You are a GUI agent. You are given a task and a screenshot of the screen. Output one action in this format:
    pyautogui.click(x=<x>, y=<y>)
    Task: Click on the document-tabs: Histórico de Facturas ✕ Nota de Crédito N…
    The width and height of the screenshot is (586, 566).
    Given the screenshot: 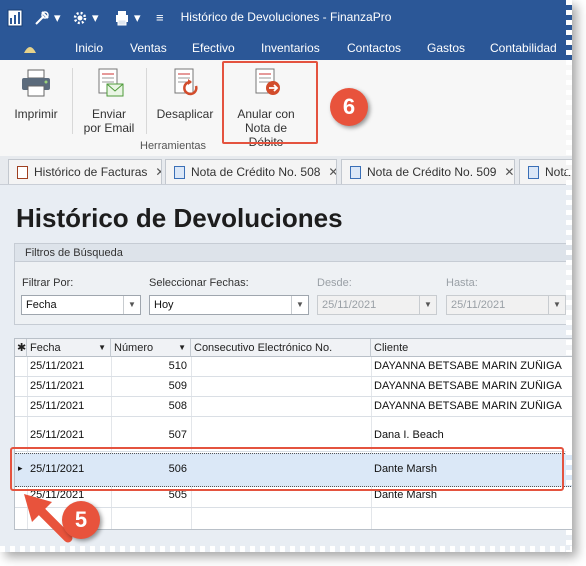 What is the action you would take?
    pyautogui.click(x=286, y=170)
    